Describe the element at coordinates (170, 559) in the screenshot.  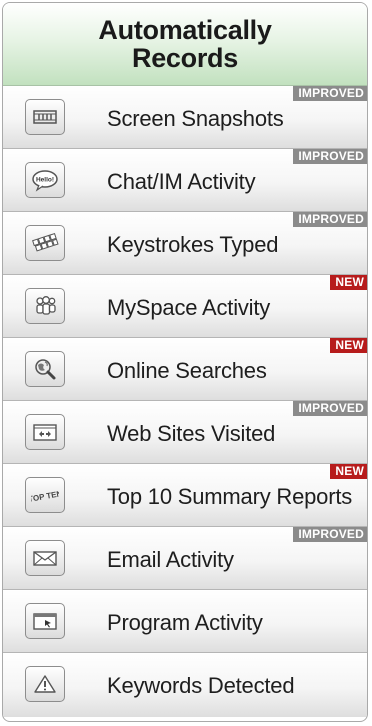
I see `item-label: Email Activity` at that location.